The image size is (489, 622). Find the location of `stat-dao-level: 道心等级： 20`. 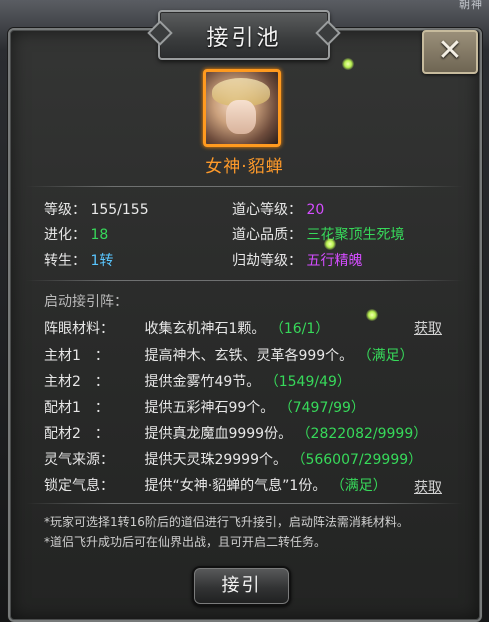

stat-dao-level: 道心等级： 20 is located at coordinates (278, 209).